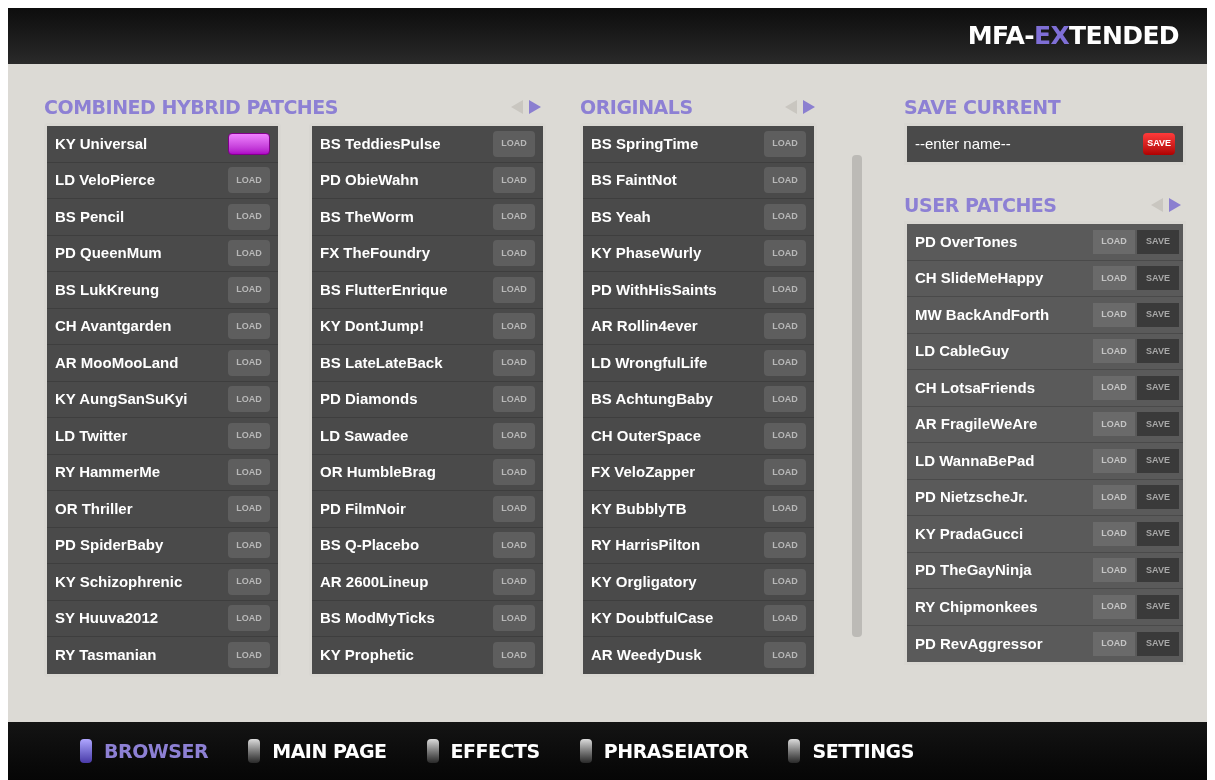 This screenshot has width=1215, height=780. I want to click on patch-name: BS LateLateBack, so click(381, 362).